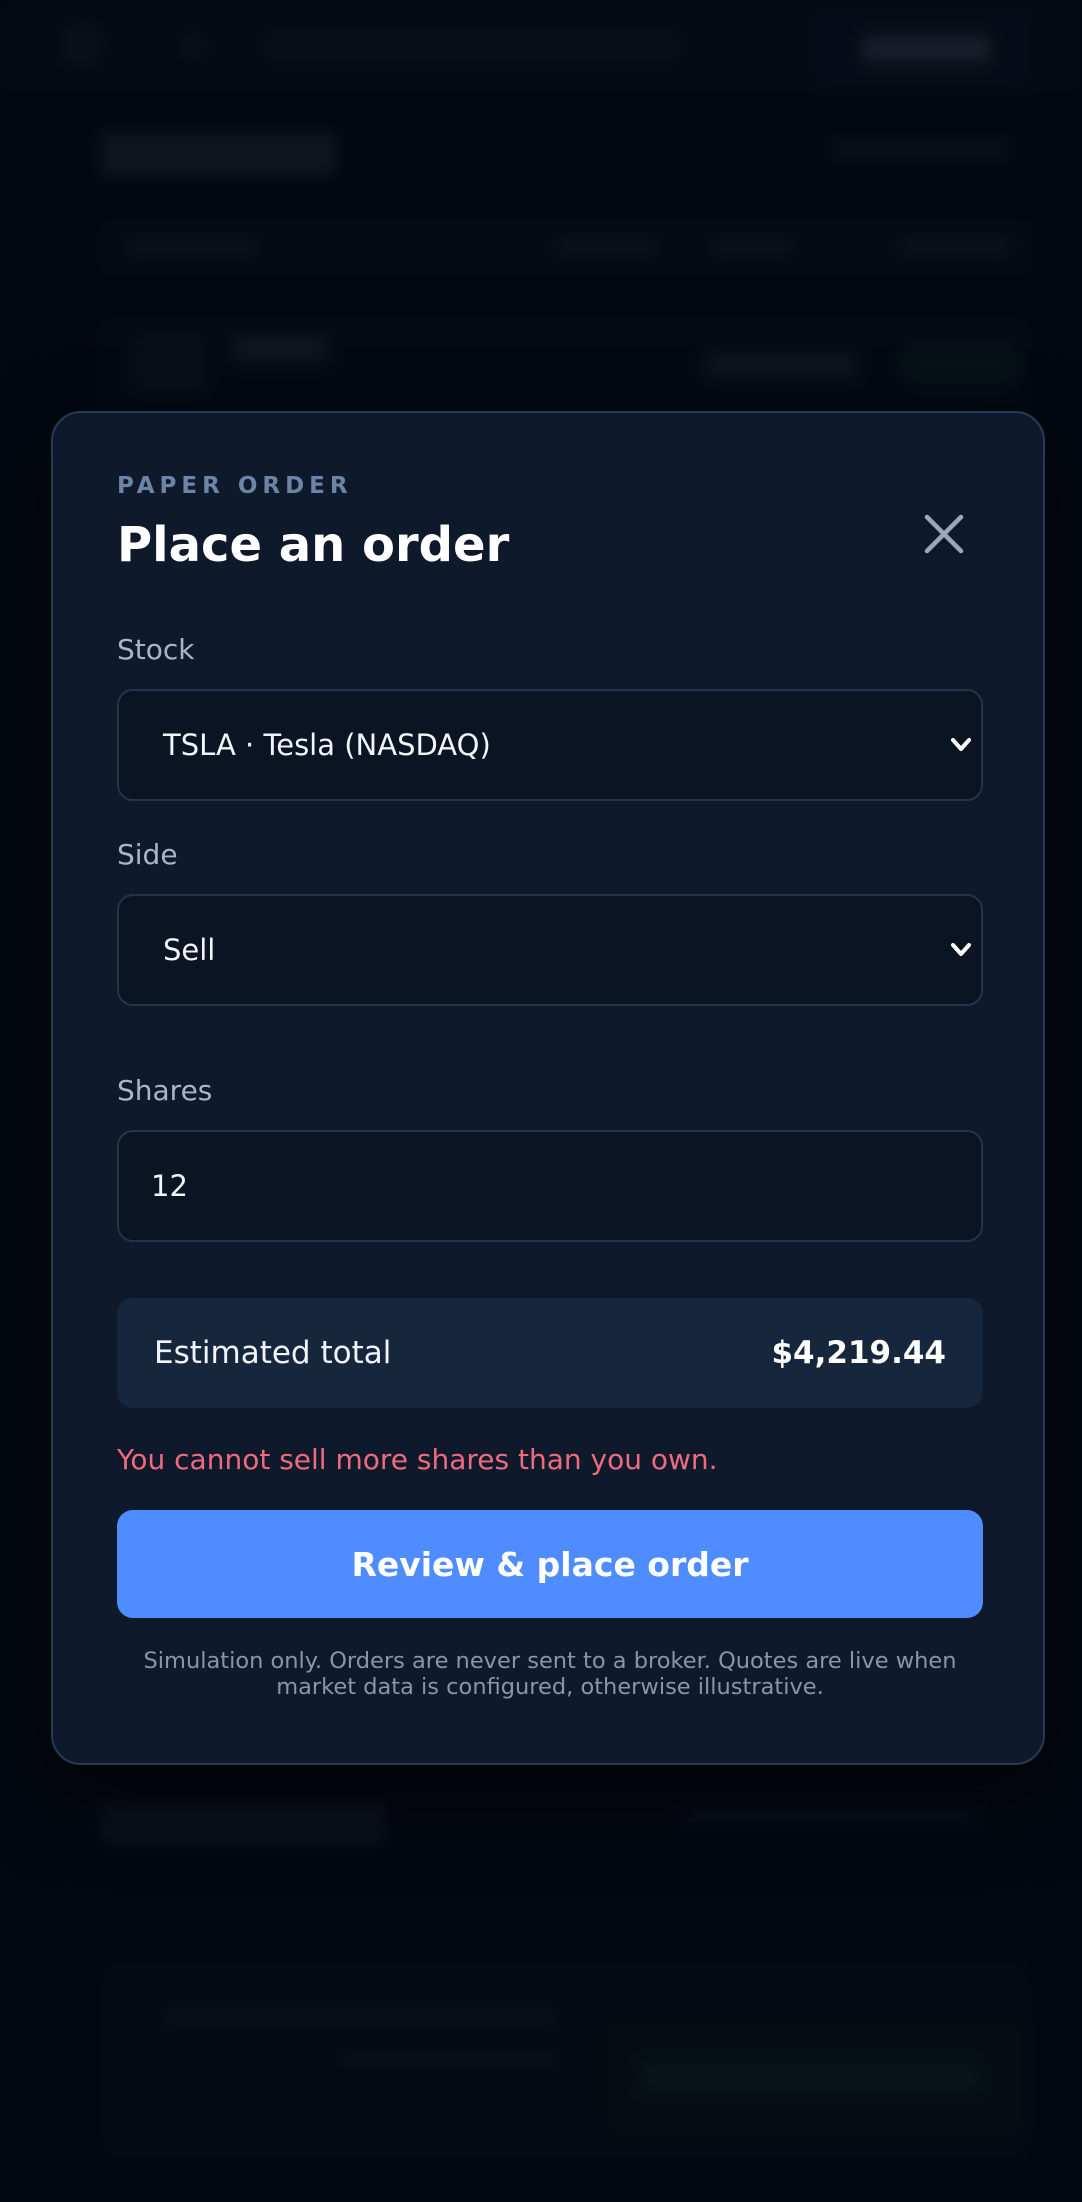  Describe the element at coordinates (327, 745) in the screenshot. I see `stock-select-value: TSLA · Tesla (NASDAQ)` at that location.